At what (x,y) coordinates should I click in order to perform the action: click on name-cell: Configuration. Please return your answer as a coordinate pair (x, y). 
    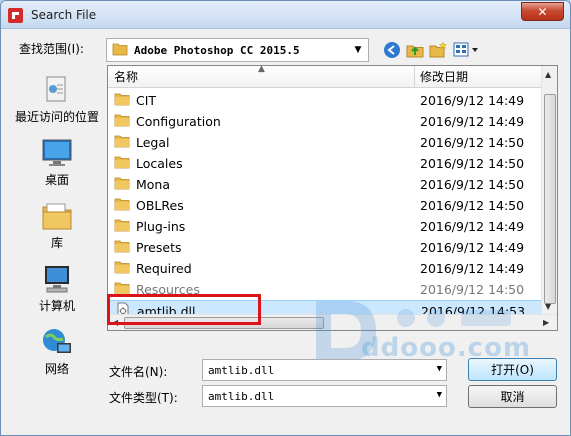
    Looking at the image, I should click on (167, 121).